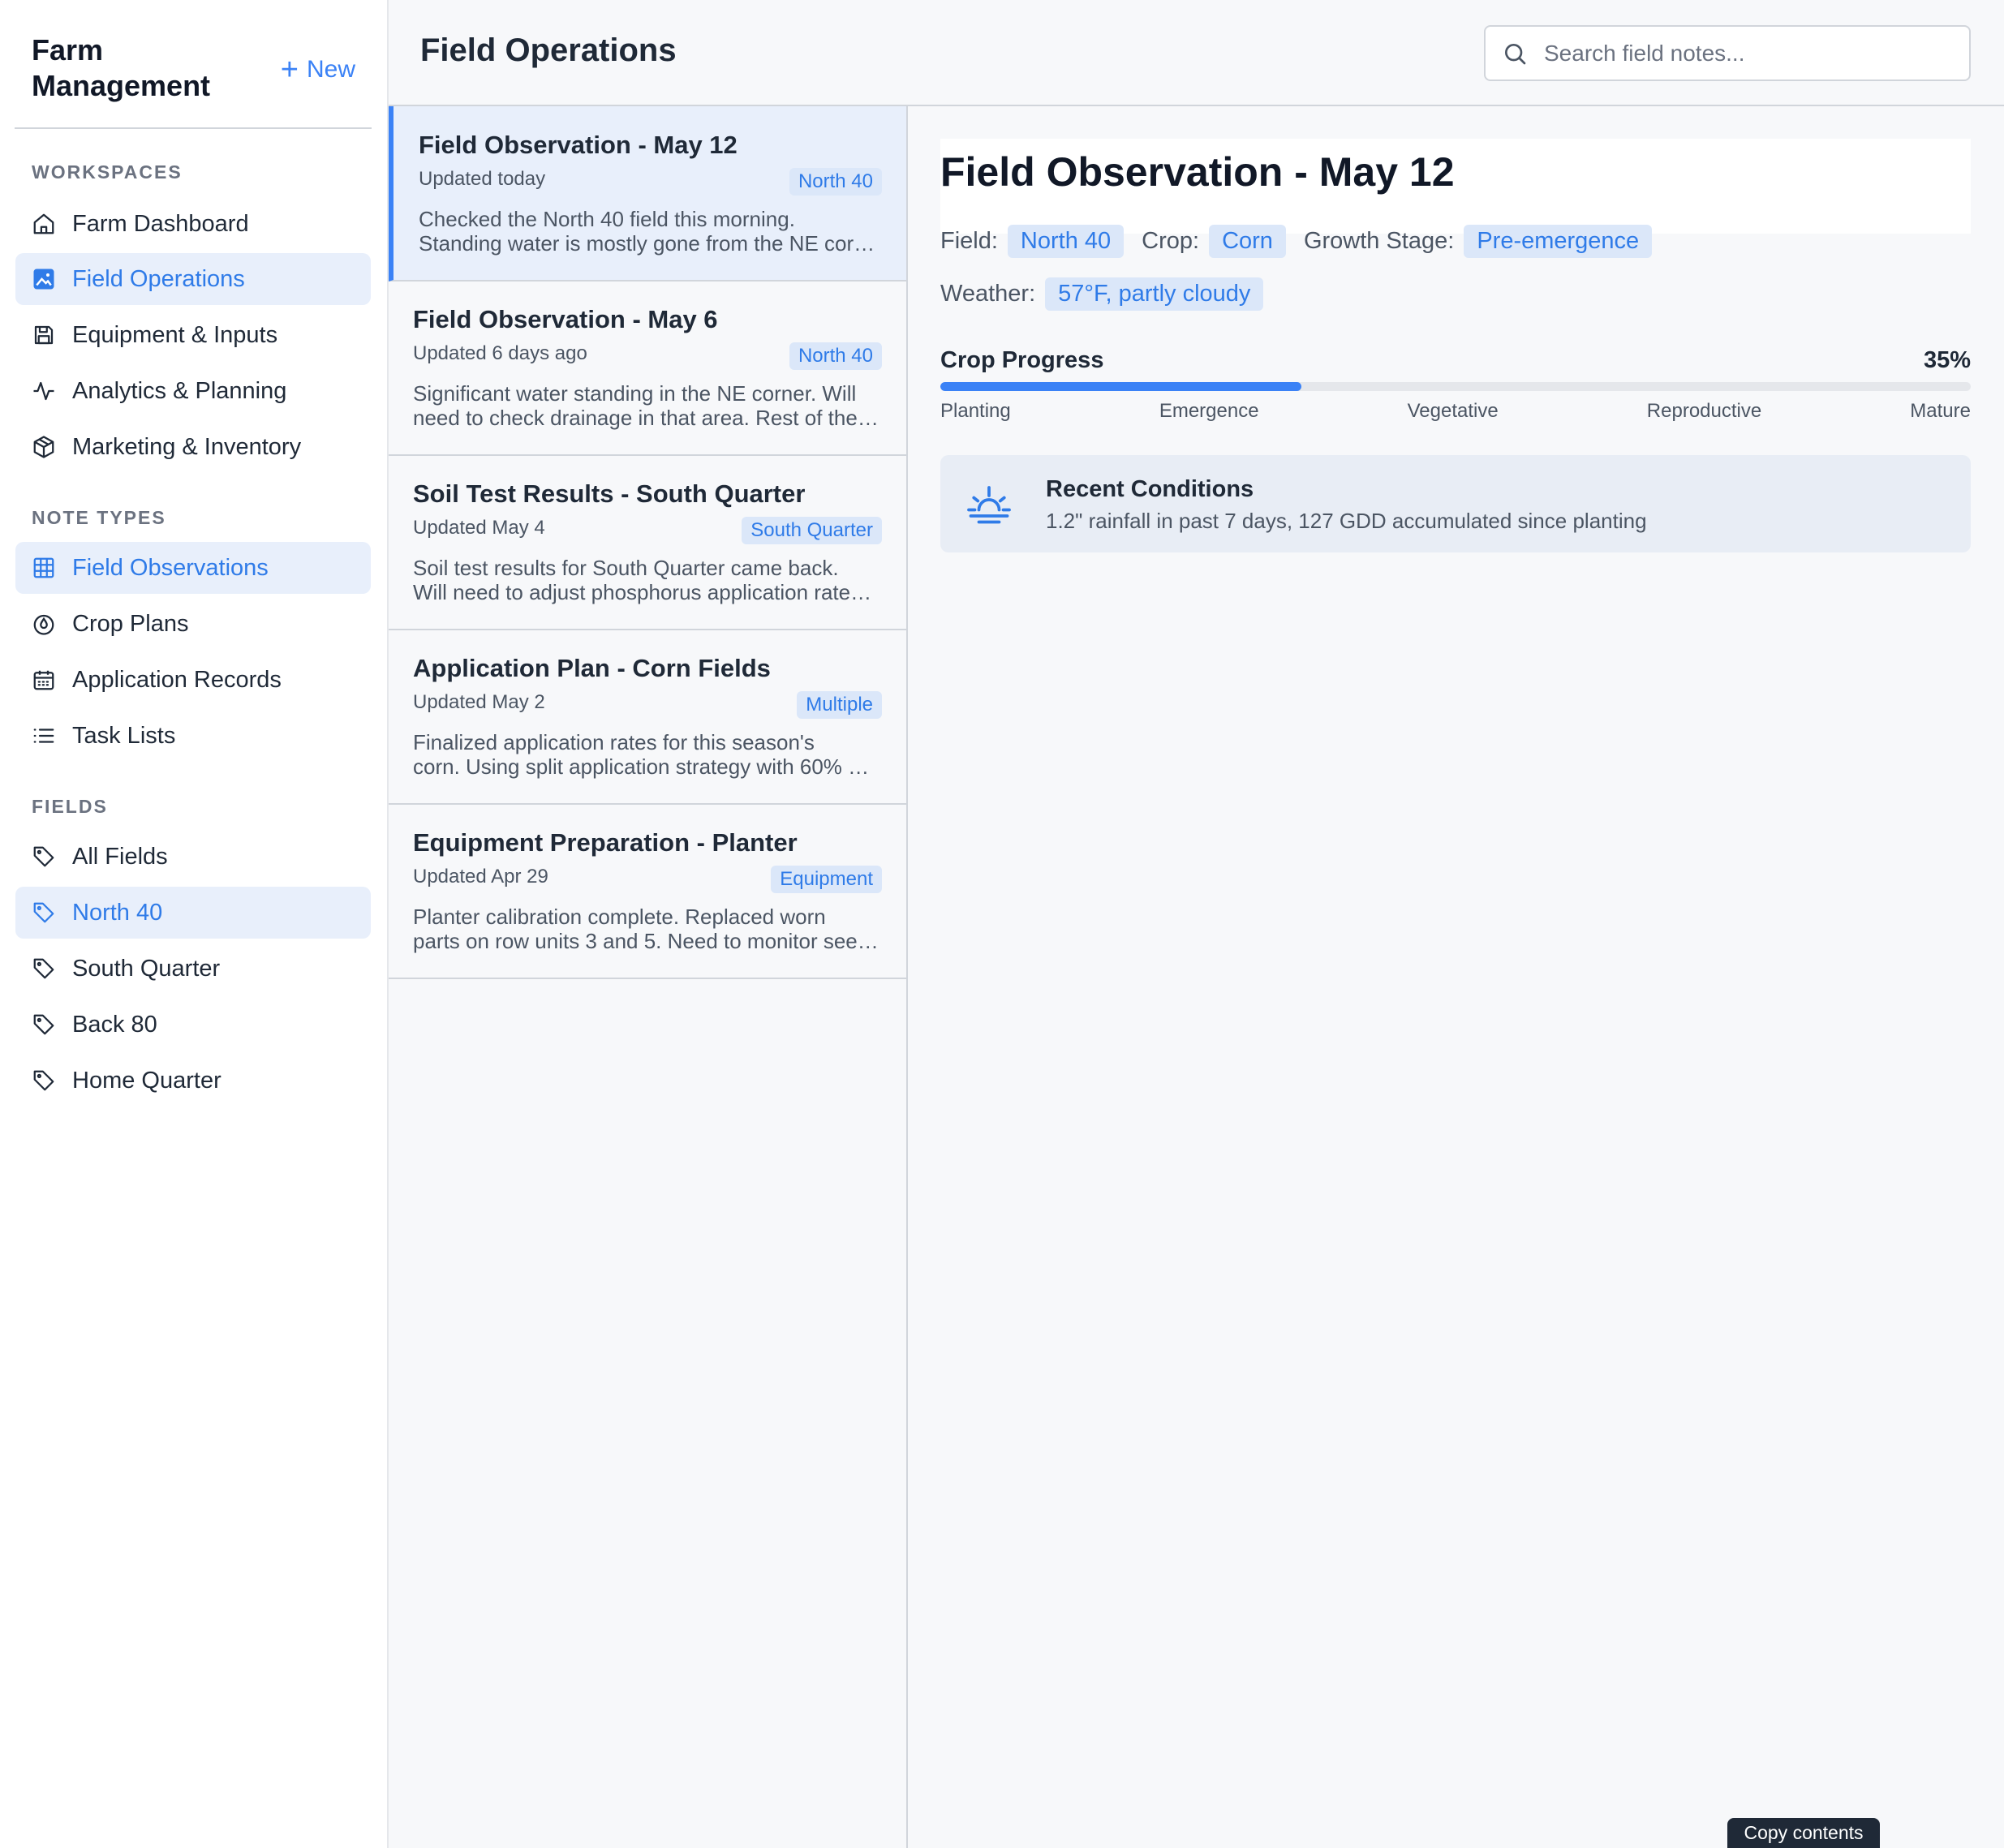  Describe the element at coordinates (193, 736) in the screenshot. I see `sidebar-item-task-lists: Task Lists` at that location.